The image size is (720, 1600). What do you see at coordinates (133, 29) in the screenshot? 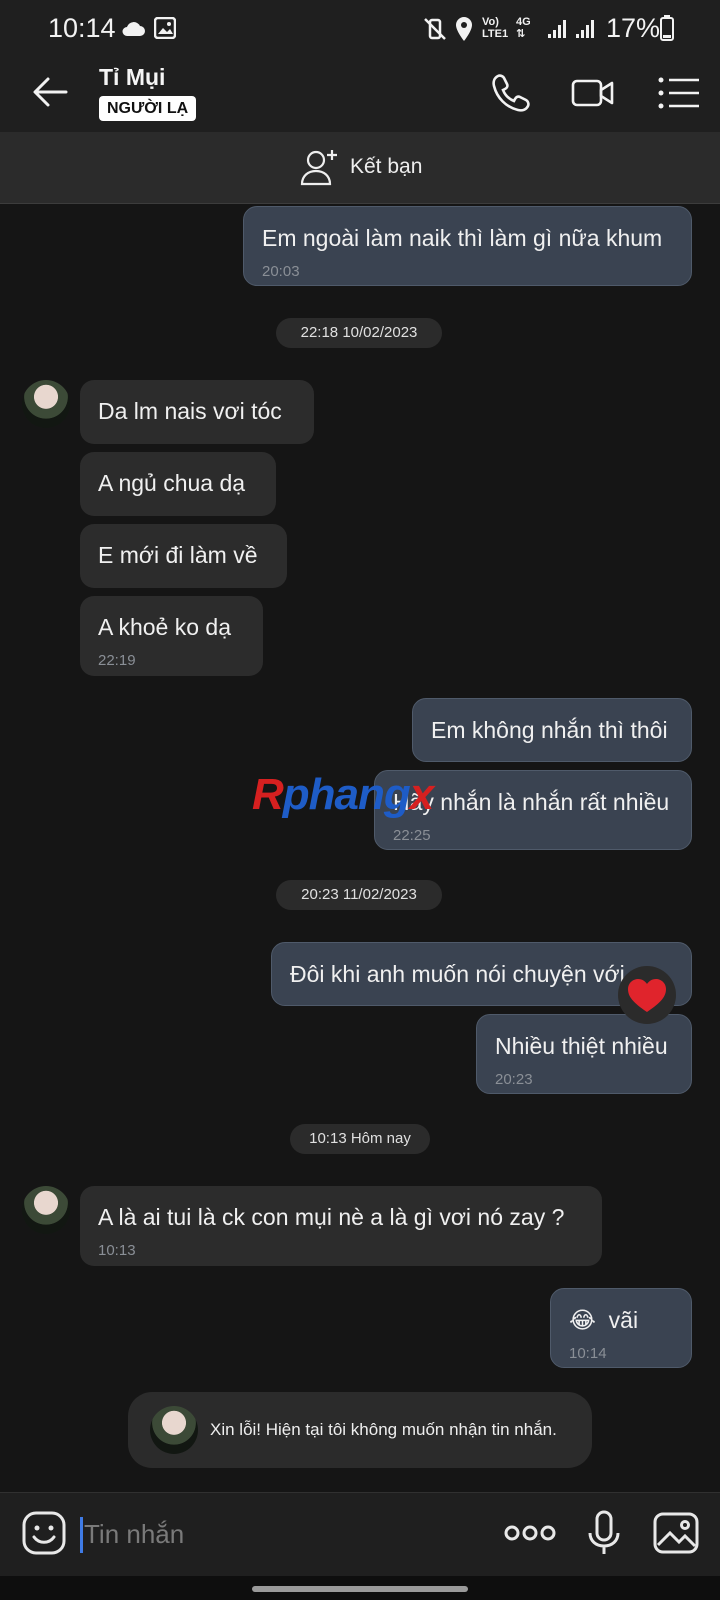
I see `cloud-icon` at bounding box center [133, 29].